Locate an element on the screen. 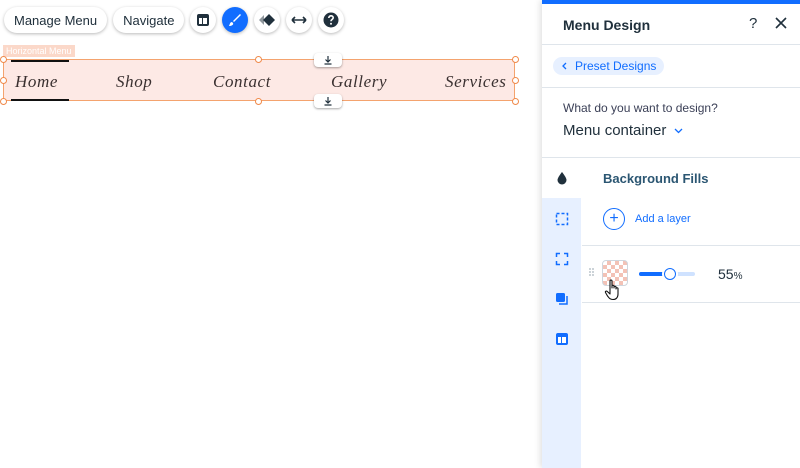 The height and width of the screenshot is (468, 800). resize-handle-right is located at coordinates (515, 80).